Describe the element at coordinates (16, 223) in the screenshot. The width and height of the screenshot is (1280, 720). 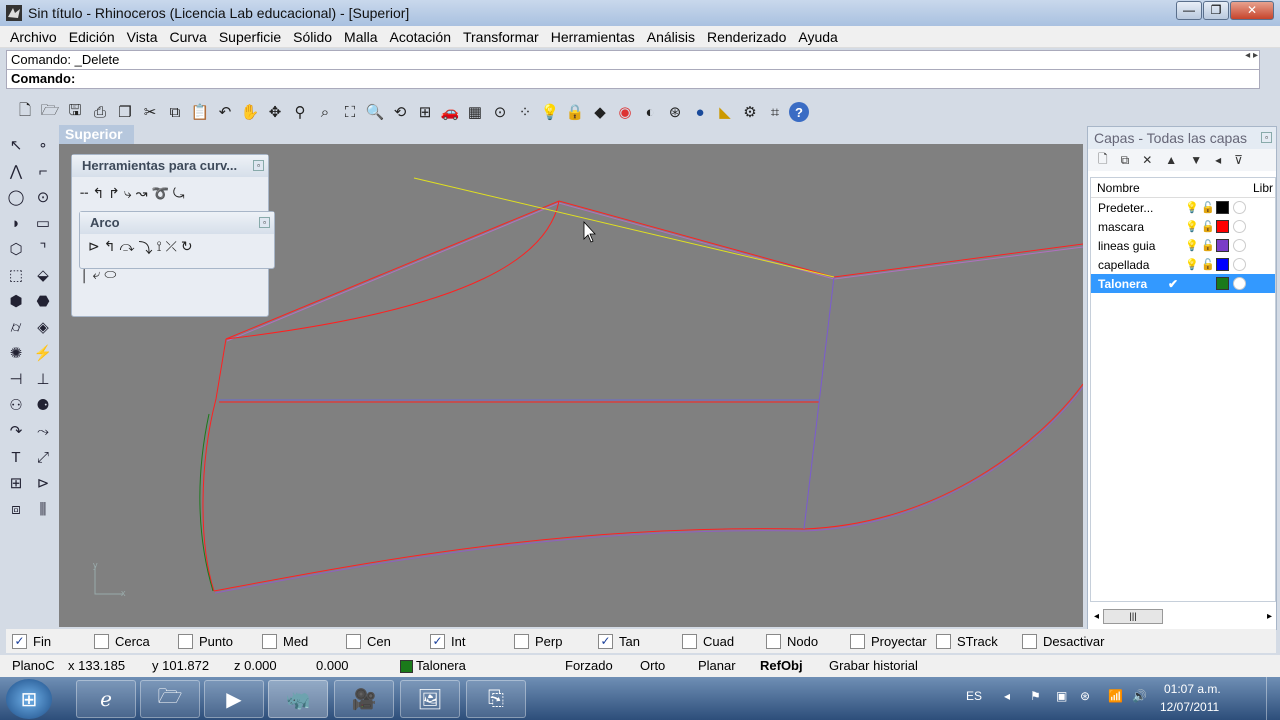
I see `arc-icon: ◗` at that location.